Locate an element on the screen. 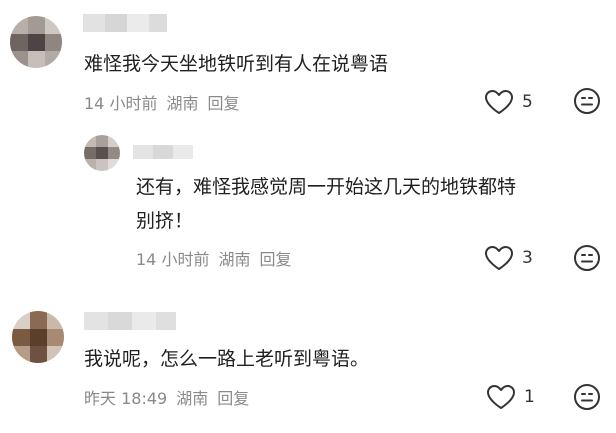  timestamp: 昨天 18:49 is located at coordinates (126, 398).